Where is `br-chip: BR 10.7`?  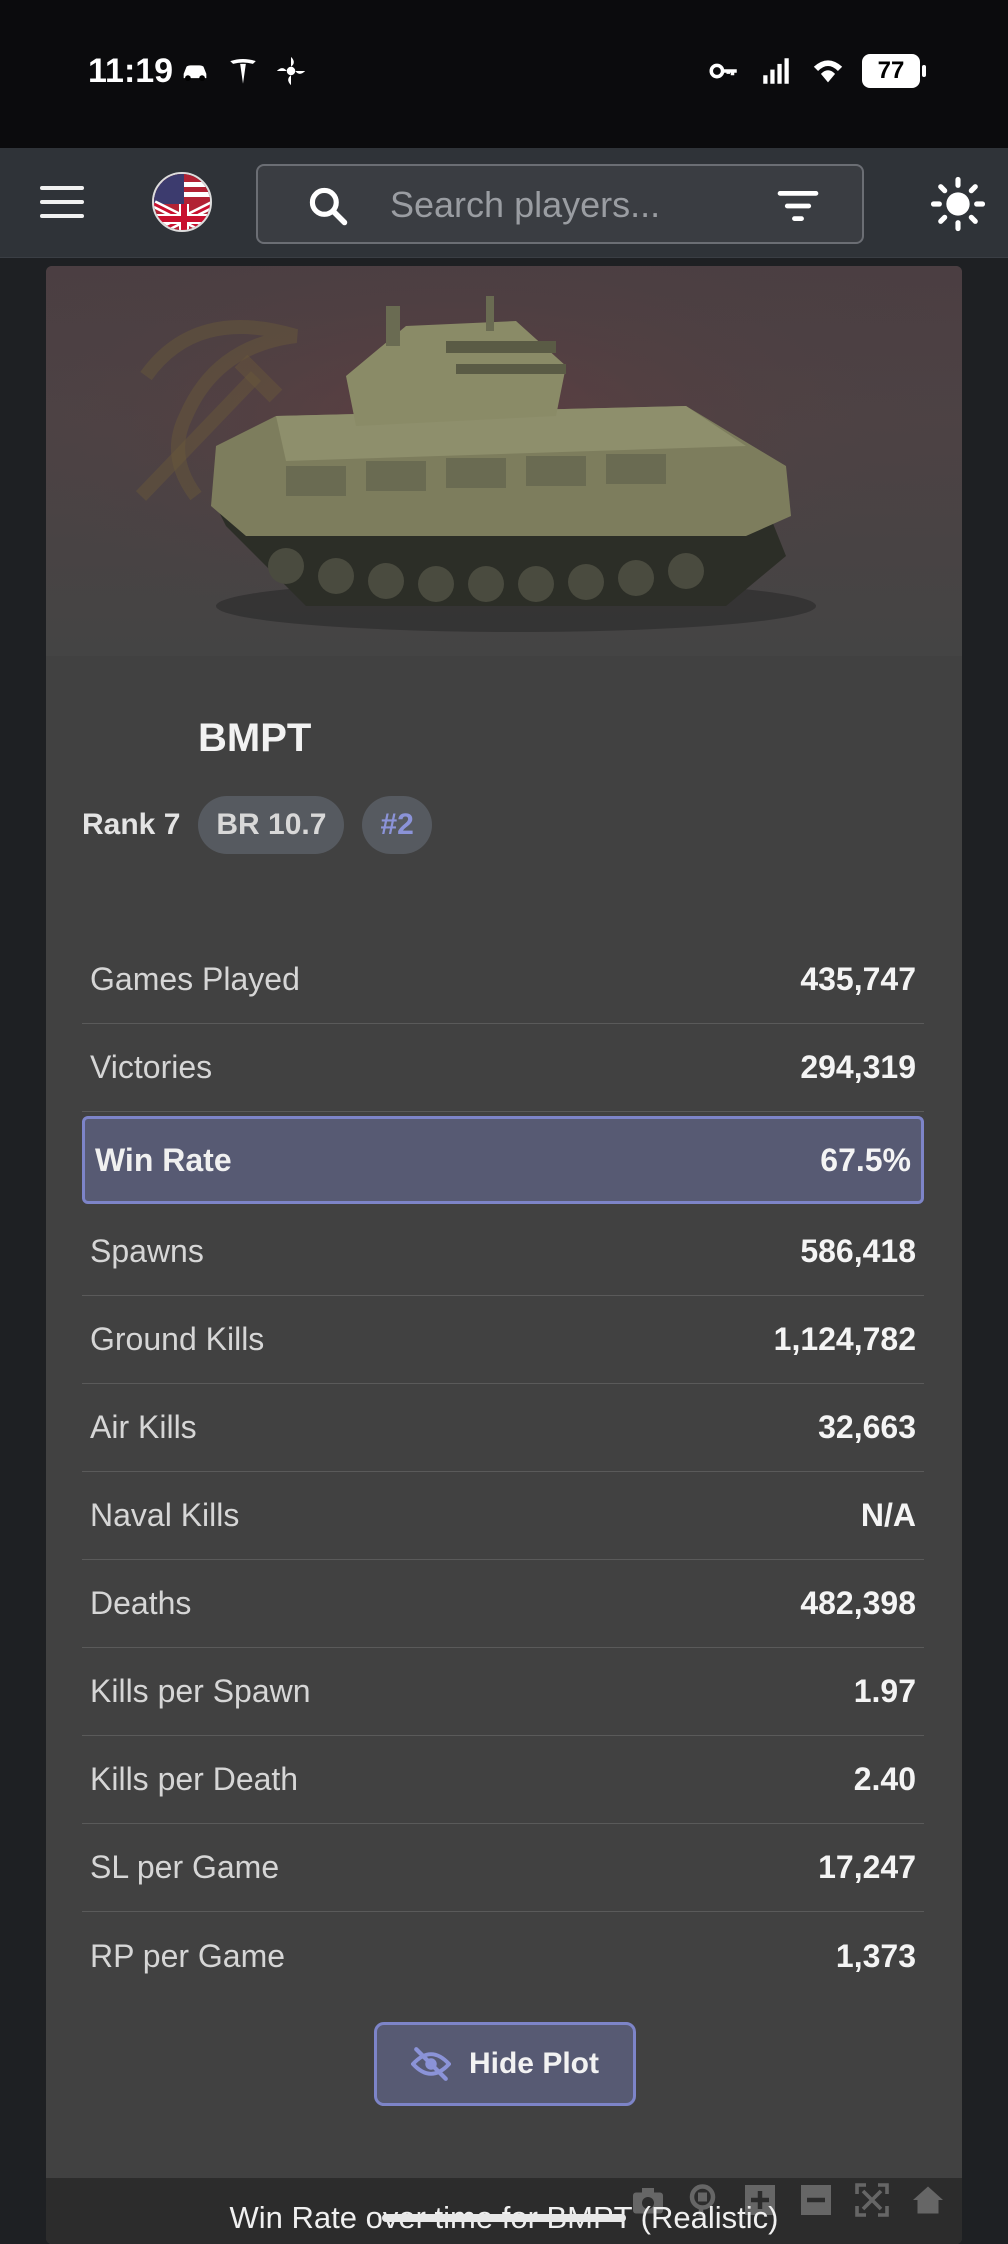 br-chip: BR 10.7 is located at coordinates (271, 825).